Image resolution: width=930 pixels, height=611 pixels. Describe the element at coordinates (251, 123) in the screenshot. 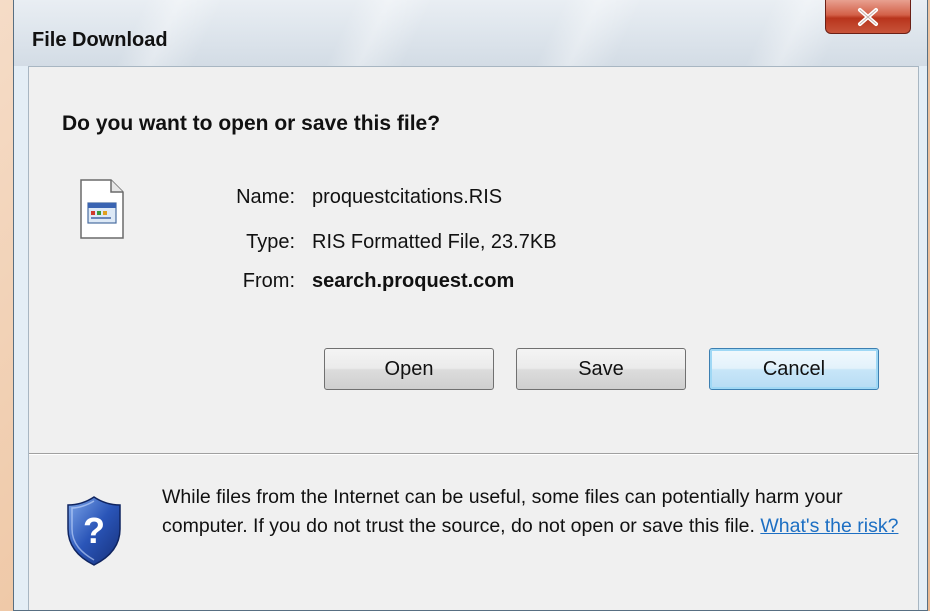

I see `dialog-question: Do you want to open or save this file?` at that location.